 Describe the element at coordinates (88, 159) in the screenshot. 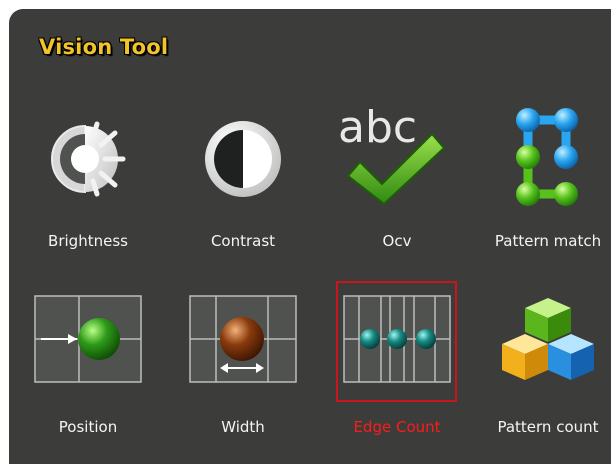

I see `brightness-icon` at that location.